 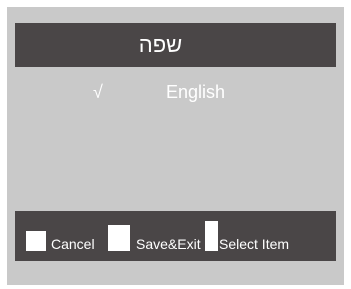 What do you see at coordinates (160, 44) in the screenshot?
I see `page-title: שפה` at bounding box center [160, 44].